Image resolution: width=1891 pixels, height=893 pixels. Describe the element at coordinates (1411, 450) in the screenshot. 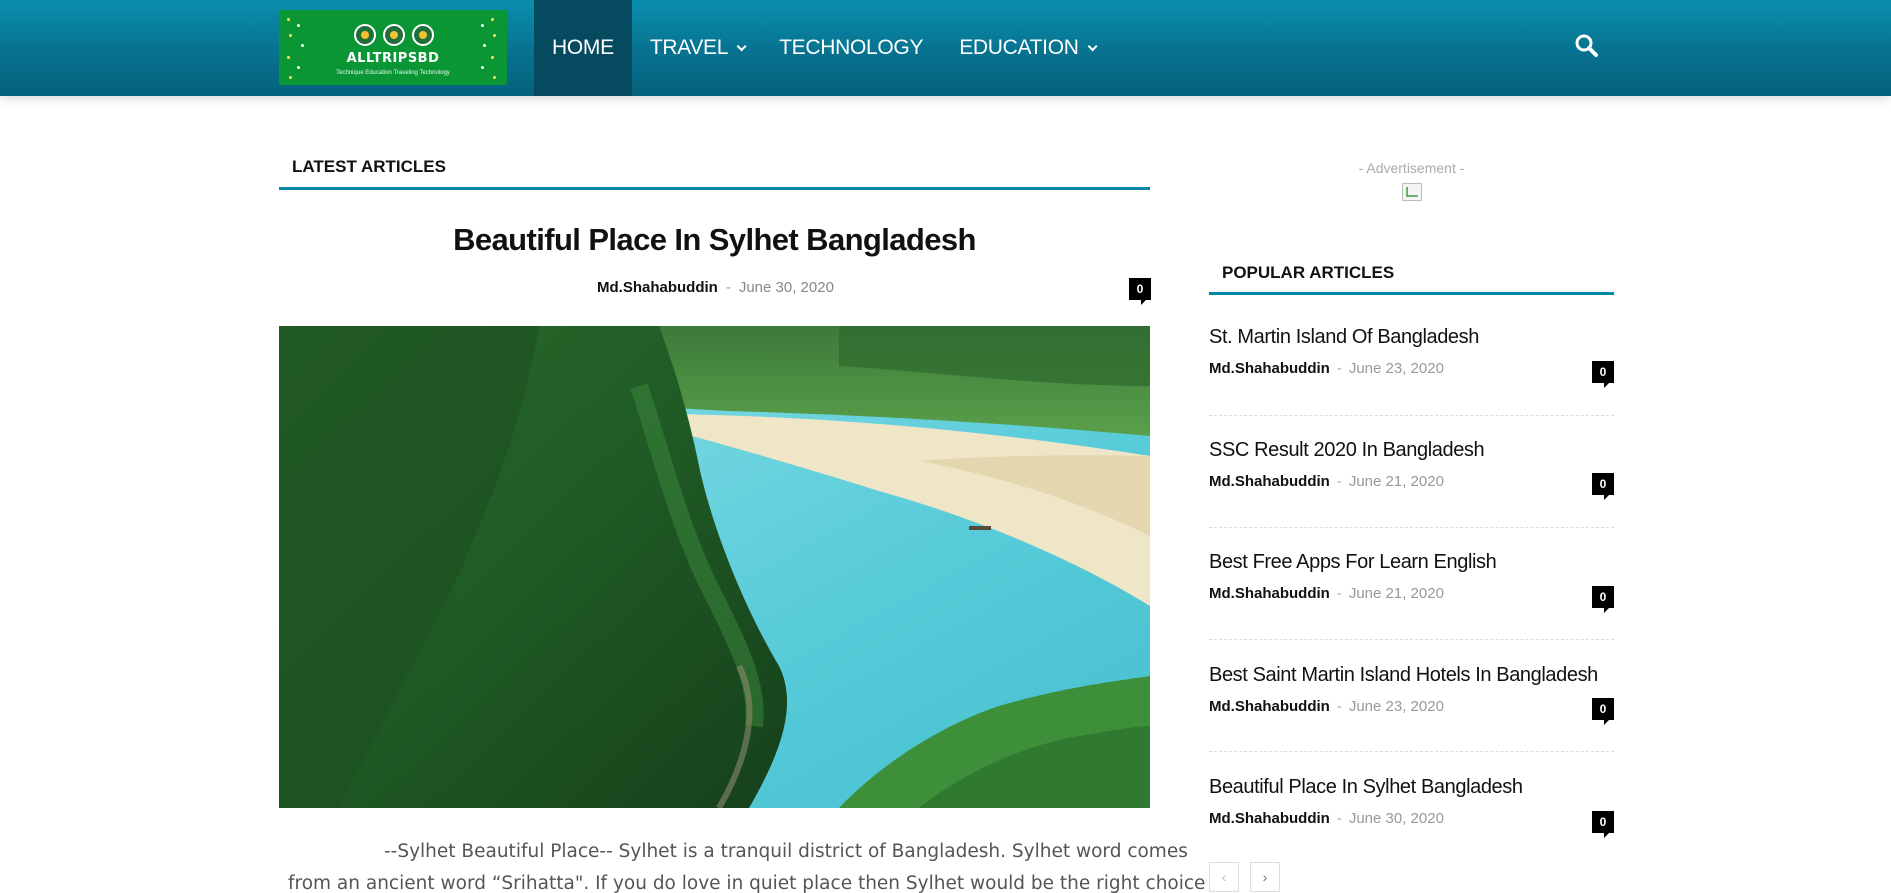

I see `popular-article-title: SSC Result 2020 In Bangladesh` at that location.